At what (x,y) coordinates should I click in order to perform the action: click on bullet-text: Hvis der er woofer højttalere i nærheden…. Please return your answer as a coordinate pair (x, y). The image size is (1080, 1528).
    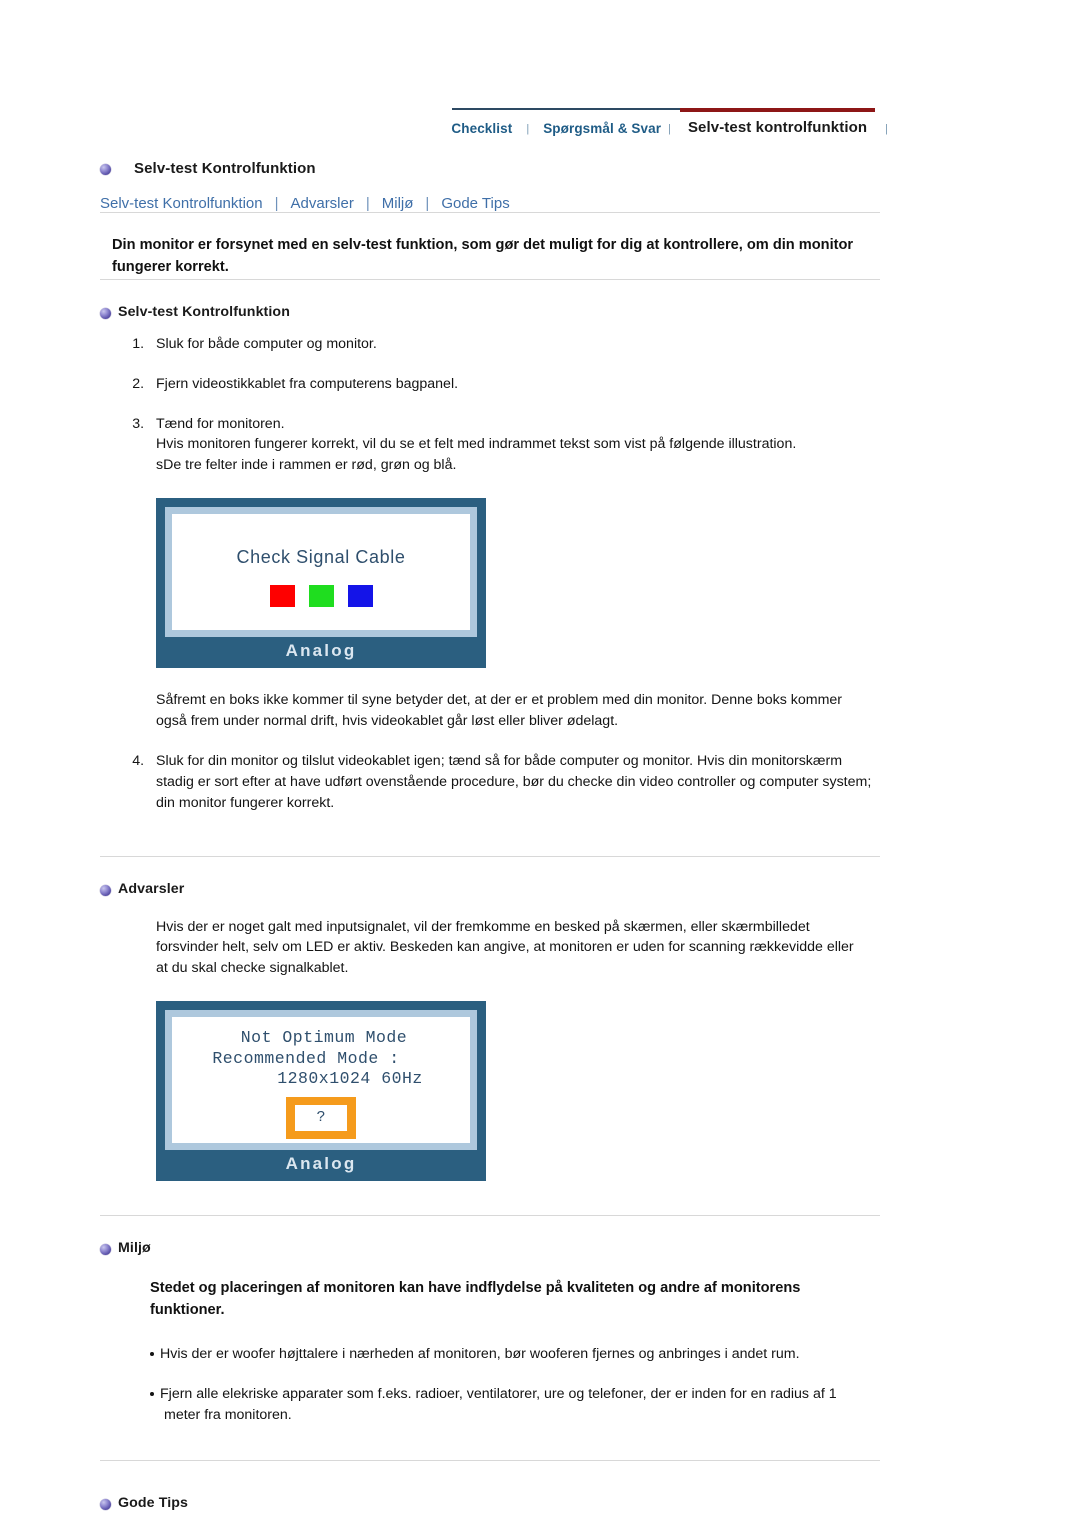
    Looking at the image, I should click on (480, 1353).